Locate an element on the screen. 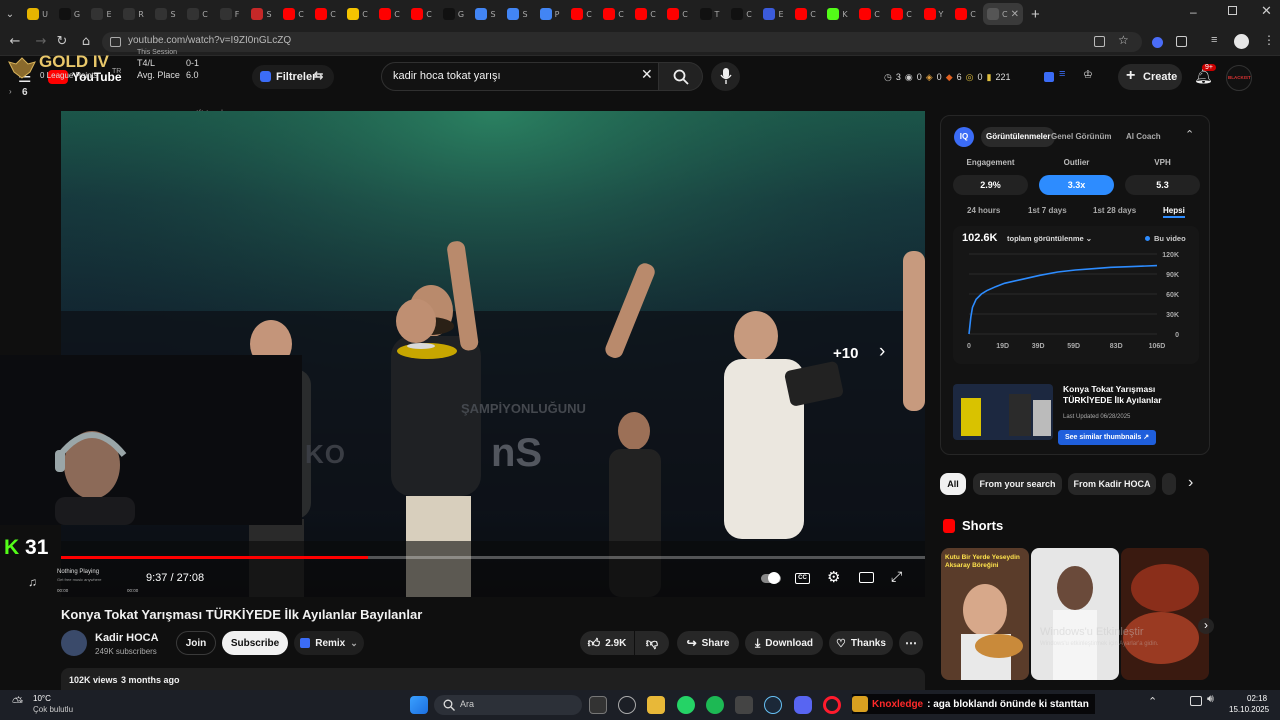 This screenshot has width=1280, height=720. browser-tab: P is located at coordinates (549, 14).